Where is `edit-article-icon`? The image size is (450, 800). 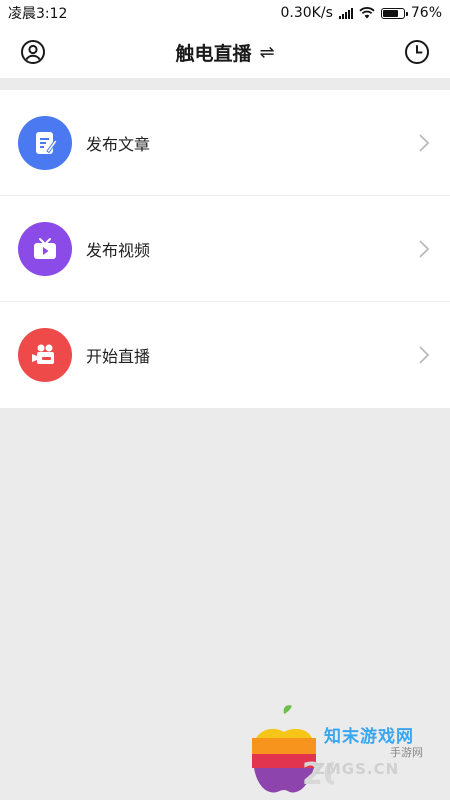 edit-article-icon is located at coordinates (45, 142).